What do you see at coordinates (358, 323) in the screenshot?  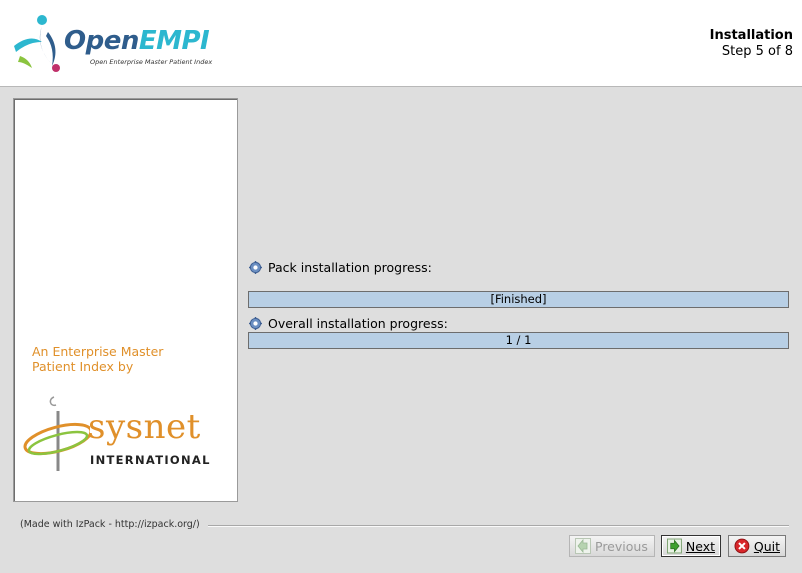 I see `overall-progress-label: Overall installation progress:` at bounding box center [358, 323].